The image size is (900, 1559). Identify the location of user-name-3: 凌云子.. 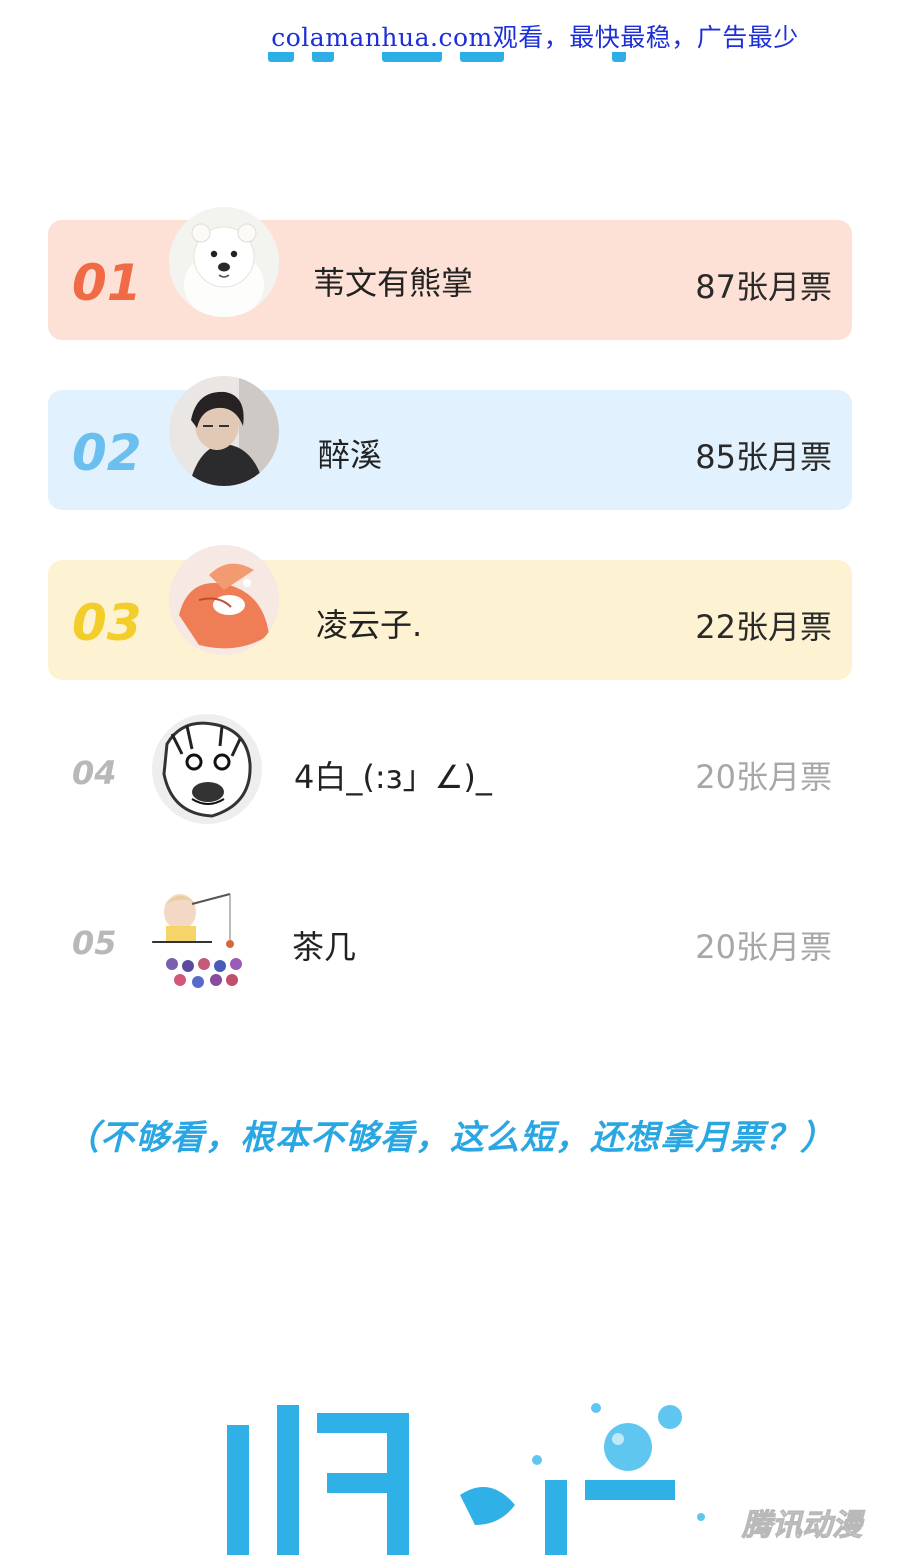
(369, 625).